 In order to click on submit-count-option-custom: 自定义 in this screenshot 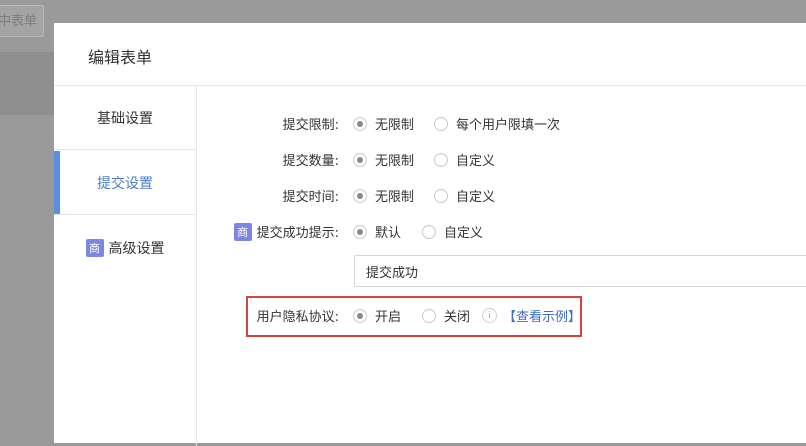, I will do `click(464, 159)`.